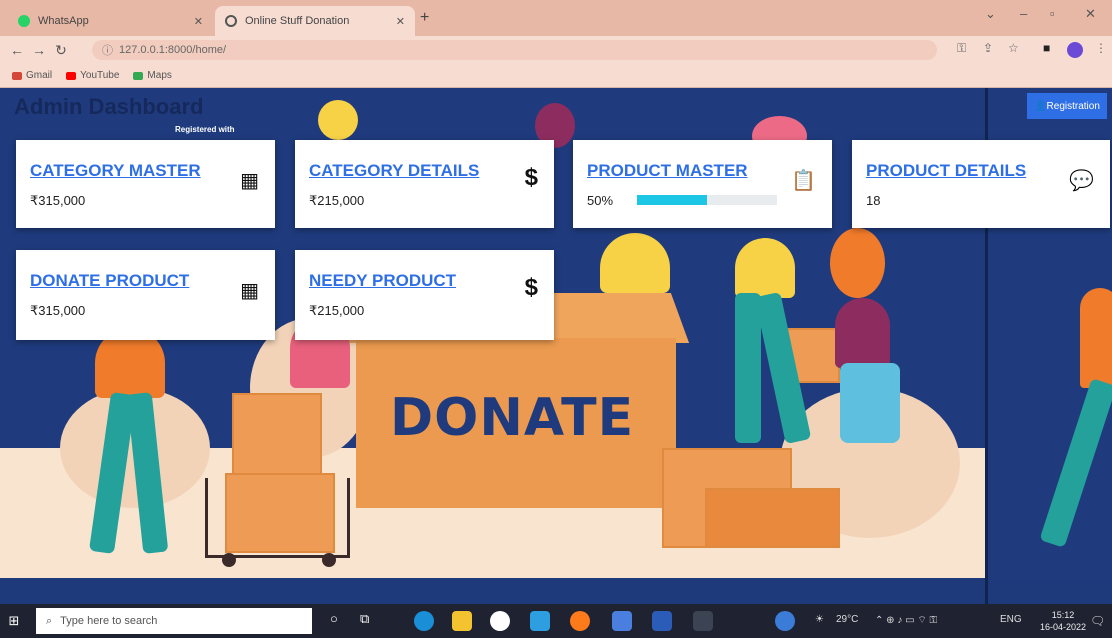 Image resolution: width=1112 pixels, height=638 pixels. I want to click on restore-icon: ▫, so click(1052, 13).